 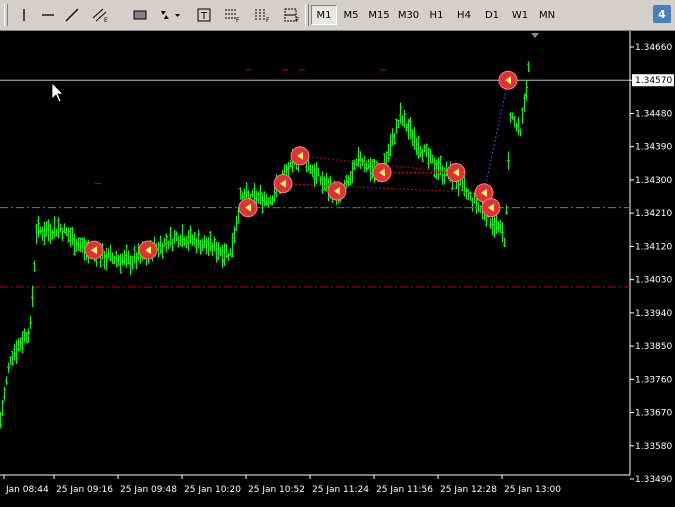 I want to click on horizontal-line-icon, so click(x=48, y=15).